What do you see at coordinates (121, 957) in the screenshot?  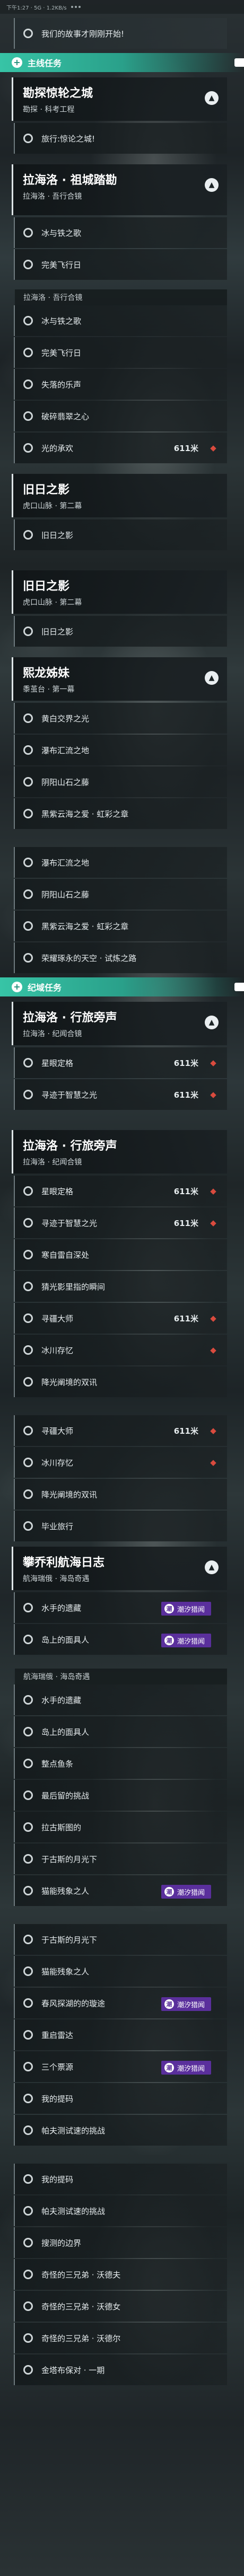 I see `quest-row: 荣耀琢永的天空 · 试炼之路` at bounding box center [121, 957].